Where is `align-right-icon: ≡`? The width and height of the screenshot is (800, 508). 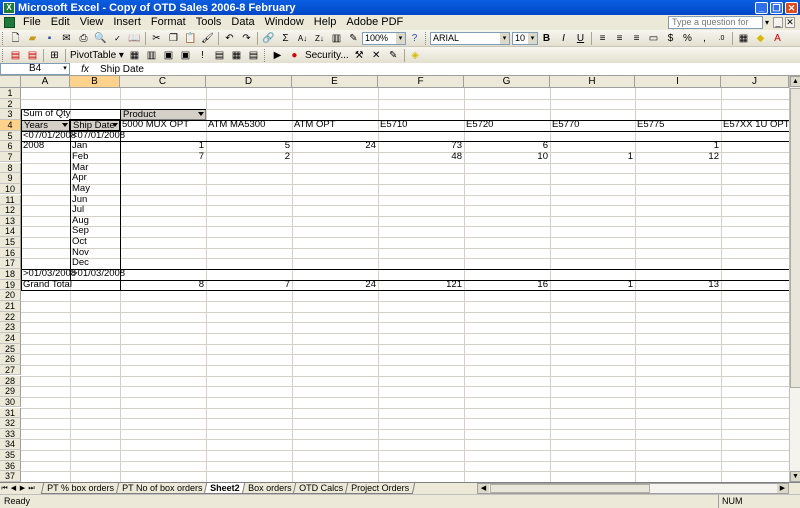 align-right-icon: ≡ is located at coordinates (636, 38).